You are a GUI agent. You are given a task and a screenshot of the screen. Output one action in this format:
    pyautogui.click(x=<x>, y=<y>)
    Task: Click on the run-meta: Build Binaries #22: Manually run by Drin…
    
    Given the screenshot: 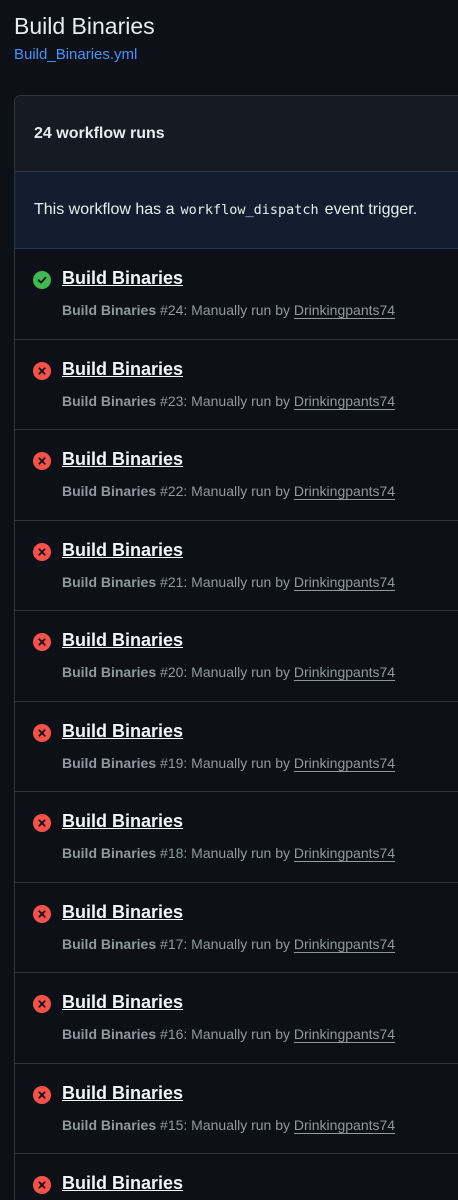 What is the action you would take?
    pyautogui.click(x=228, y=491)
    